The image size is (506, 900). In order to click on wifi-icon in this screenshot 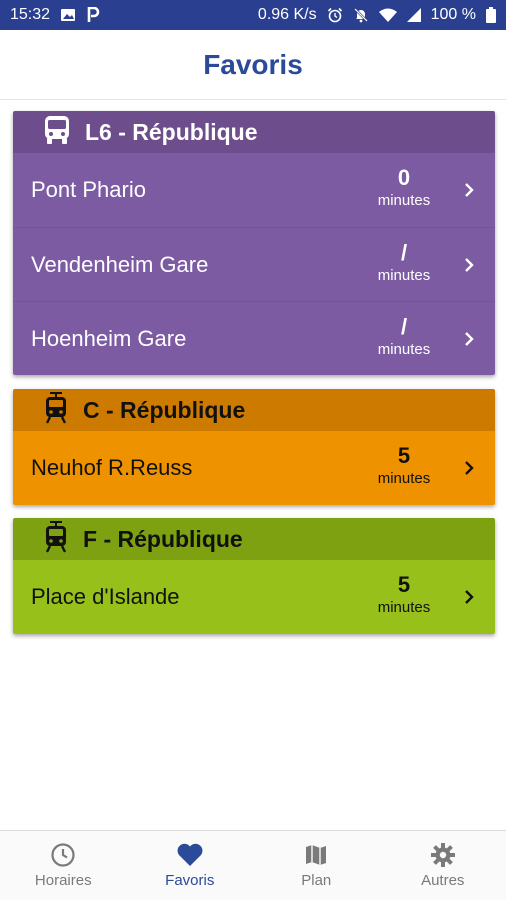, I will do `click(387, 15)`.